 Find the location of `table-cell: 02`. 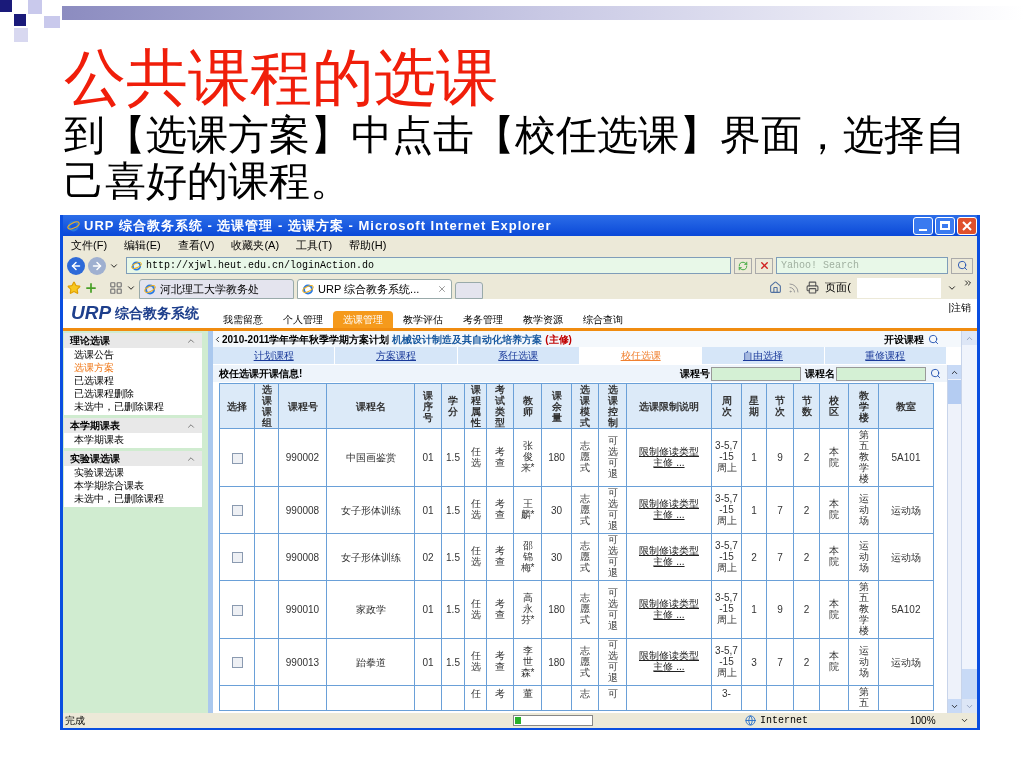

table-cell: 02 is located at coordinates (428, 557).